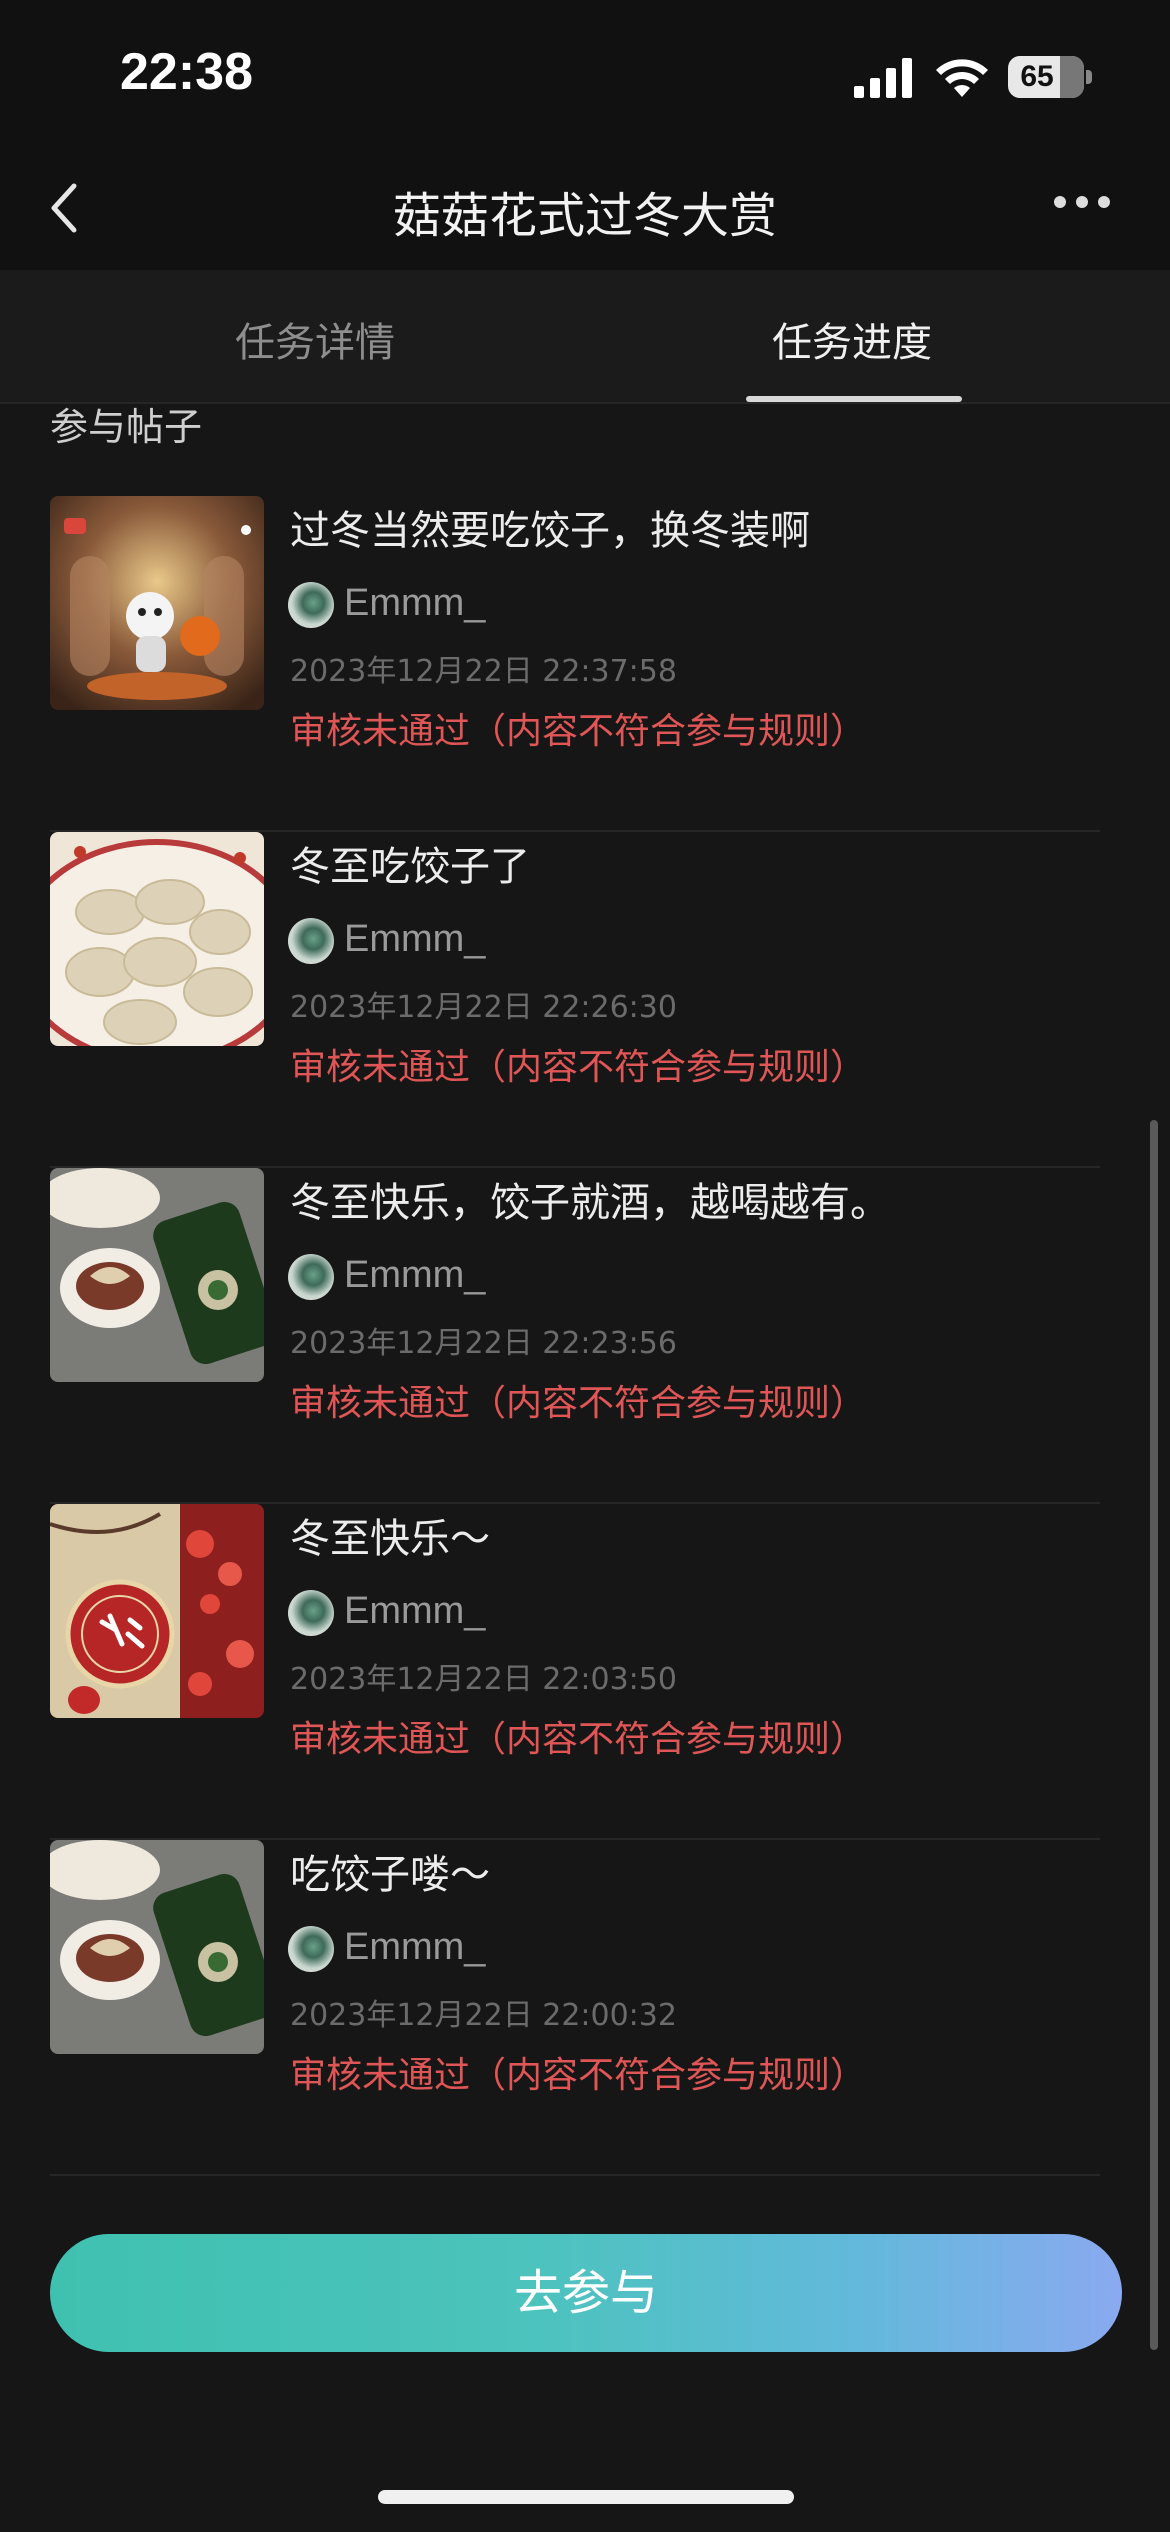  I want to click on post-title: 冬至快乐～, so click(390, 1539).